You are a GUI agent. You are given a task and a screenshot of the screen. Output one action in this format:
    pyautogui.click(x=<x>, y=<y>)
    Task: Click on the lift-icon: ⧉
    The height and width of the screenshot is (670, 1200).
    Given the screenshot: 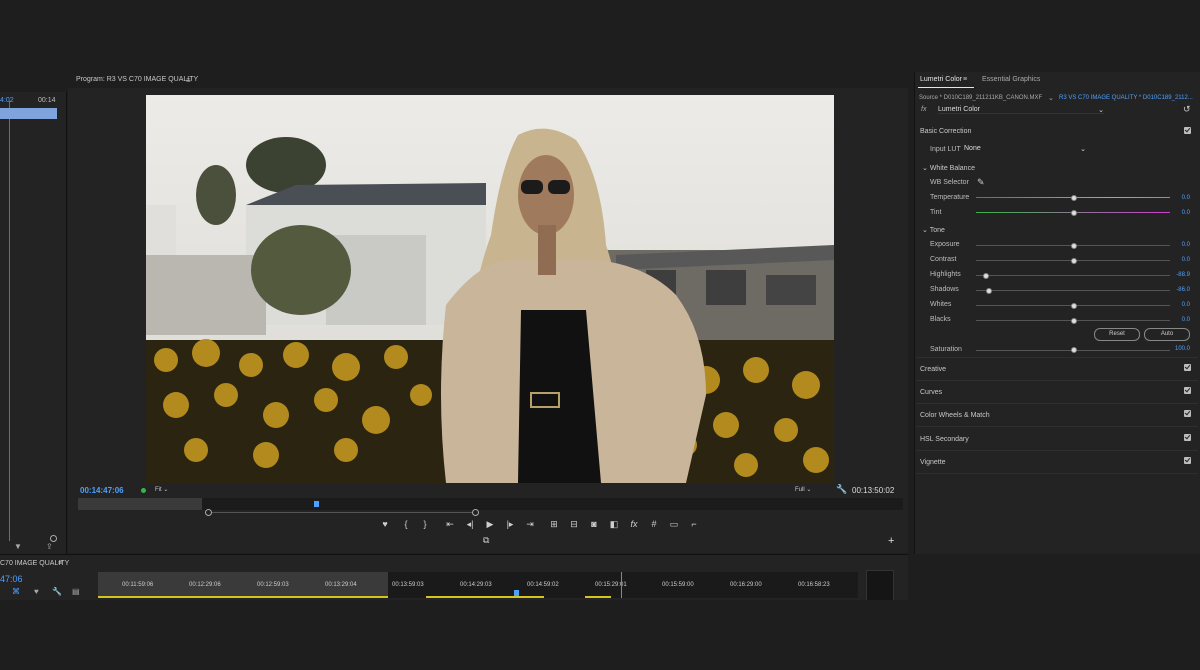 What is the action you would take?
    pyautogui.click(x=486, y=540)
    